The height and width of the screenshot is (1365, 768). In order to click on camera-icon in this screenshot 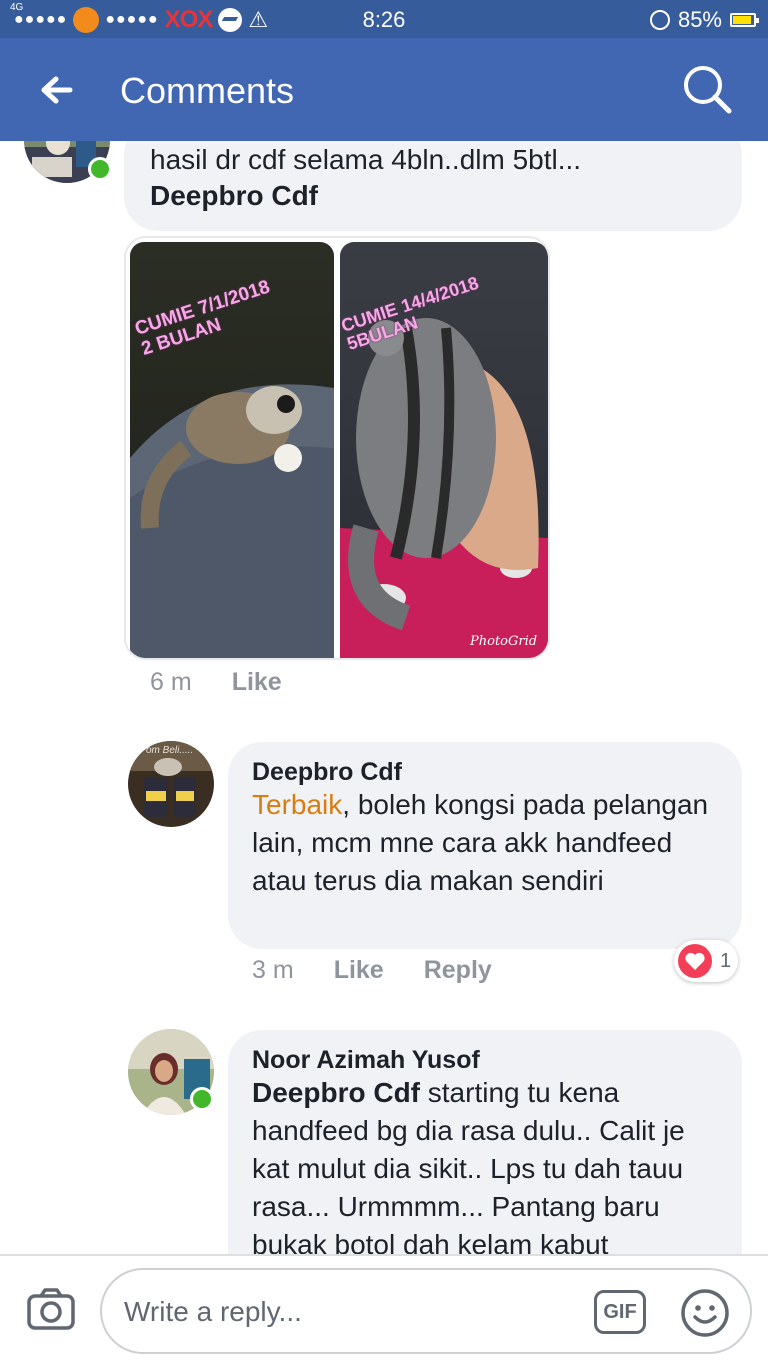, I will do `click(51, 1309)`.